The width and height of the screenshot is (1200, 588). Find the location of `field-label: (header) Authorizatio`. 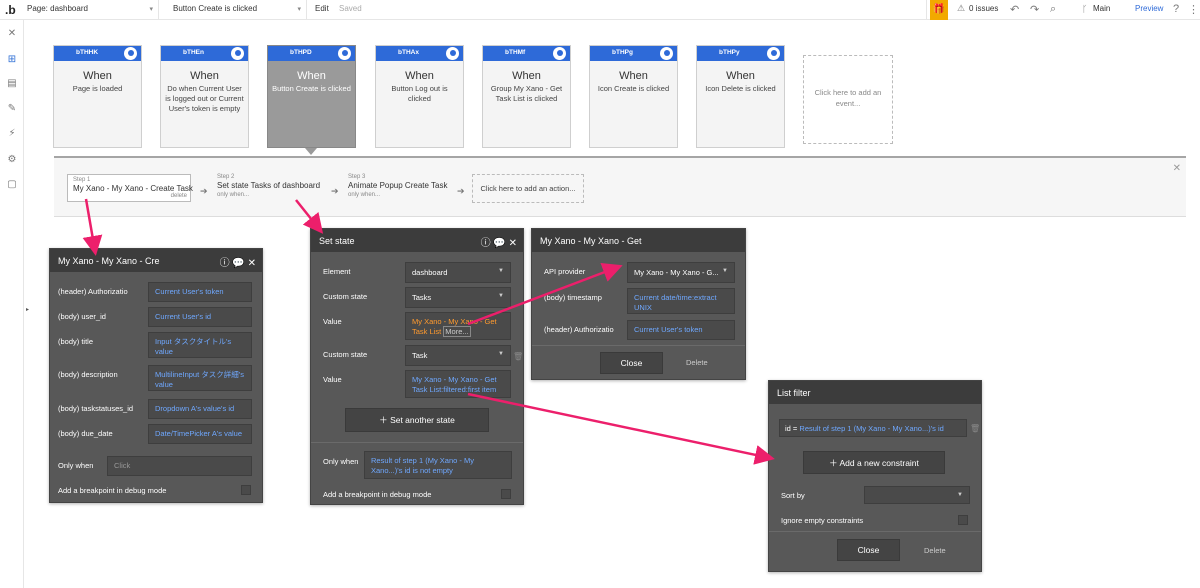

field-label: (header) Authorizatio is located at coordinates (93, 291).